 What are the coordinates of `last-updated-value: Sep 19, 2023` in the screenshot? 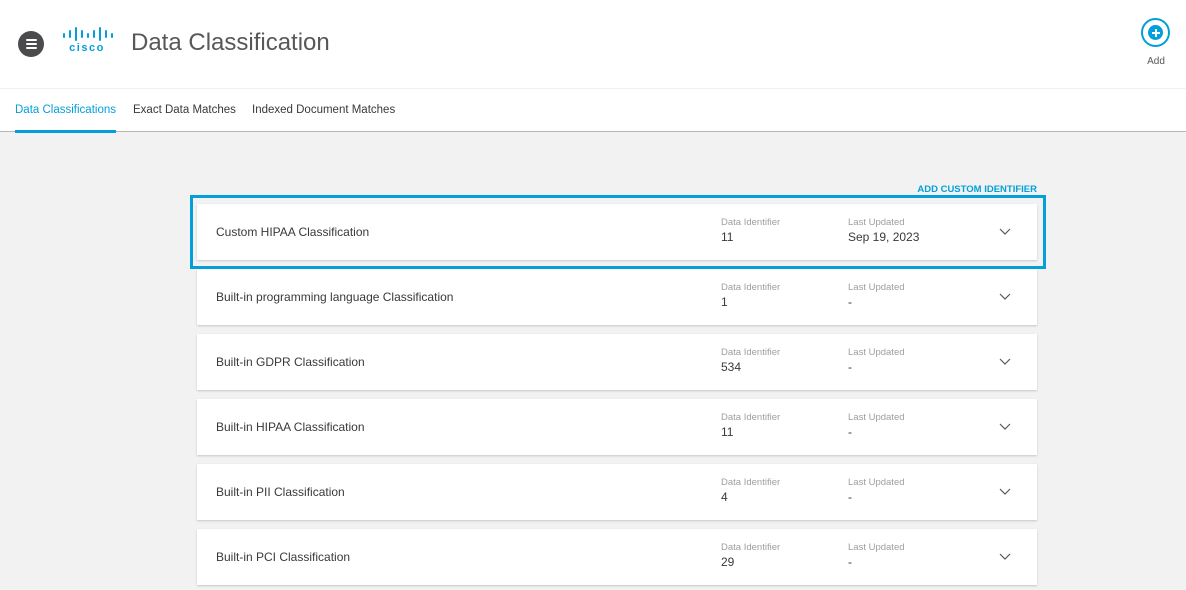 It's located at (884, 237).